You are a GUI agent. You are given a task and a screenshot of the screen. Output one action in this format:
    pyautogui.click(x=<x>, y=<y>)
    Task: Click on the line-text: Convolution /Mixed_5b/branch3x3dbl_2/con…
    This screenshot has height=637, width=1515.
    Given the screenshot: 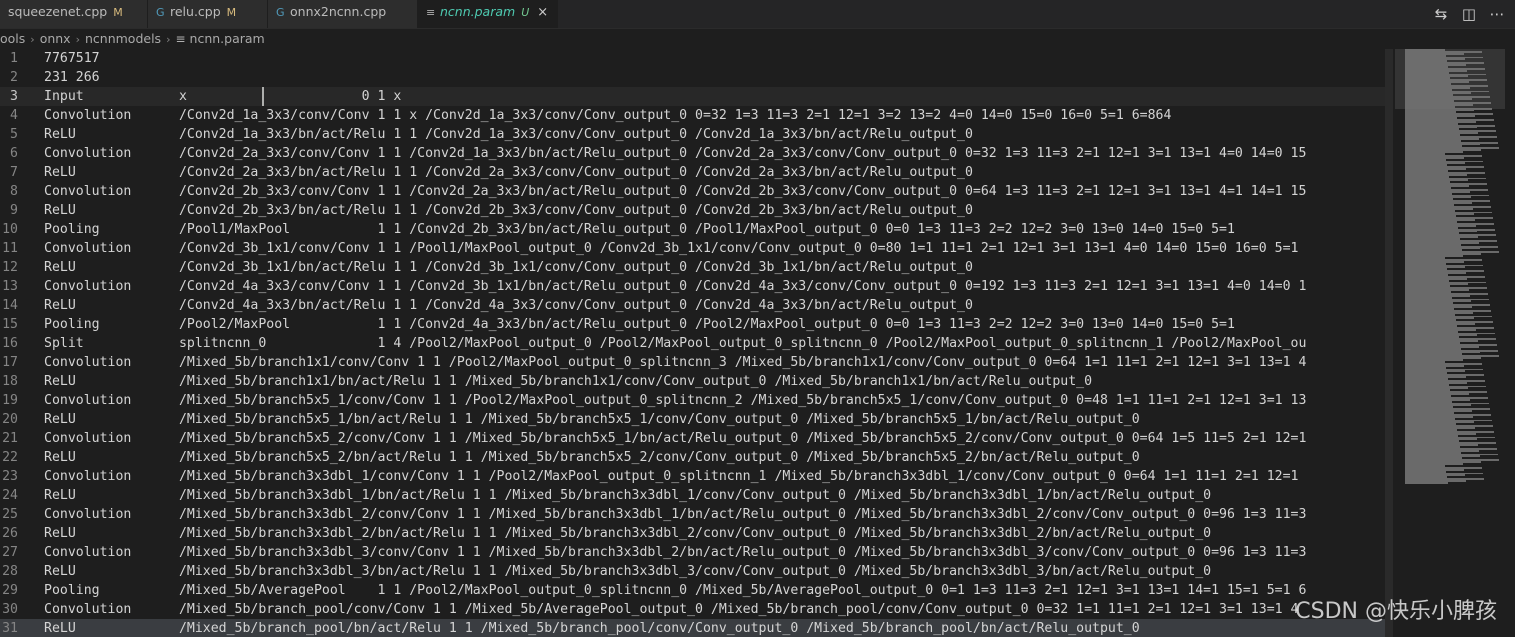 What is the action you would take?
    pyautogui.click(x=675, y=514)
    